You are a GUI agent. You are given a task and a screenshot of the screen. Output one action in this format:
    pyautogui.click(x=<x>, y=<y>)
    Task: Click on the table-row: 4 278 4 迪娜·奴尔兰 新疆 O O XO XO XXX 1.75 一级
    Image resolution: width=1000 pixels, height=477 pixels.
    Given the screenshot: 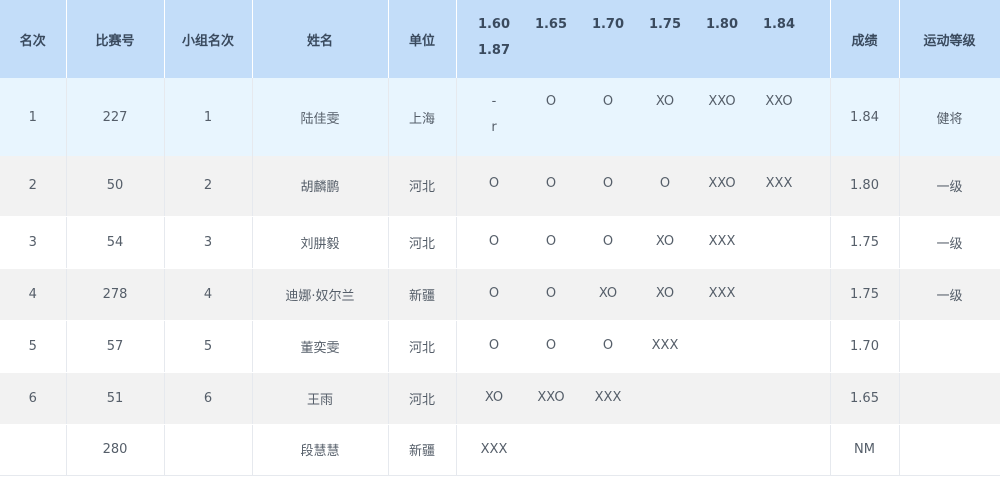 What is the action you would take?
    pyautogui.click(x=500, y=294)
    